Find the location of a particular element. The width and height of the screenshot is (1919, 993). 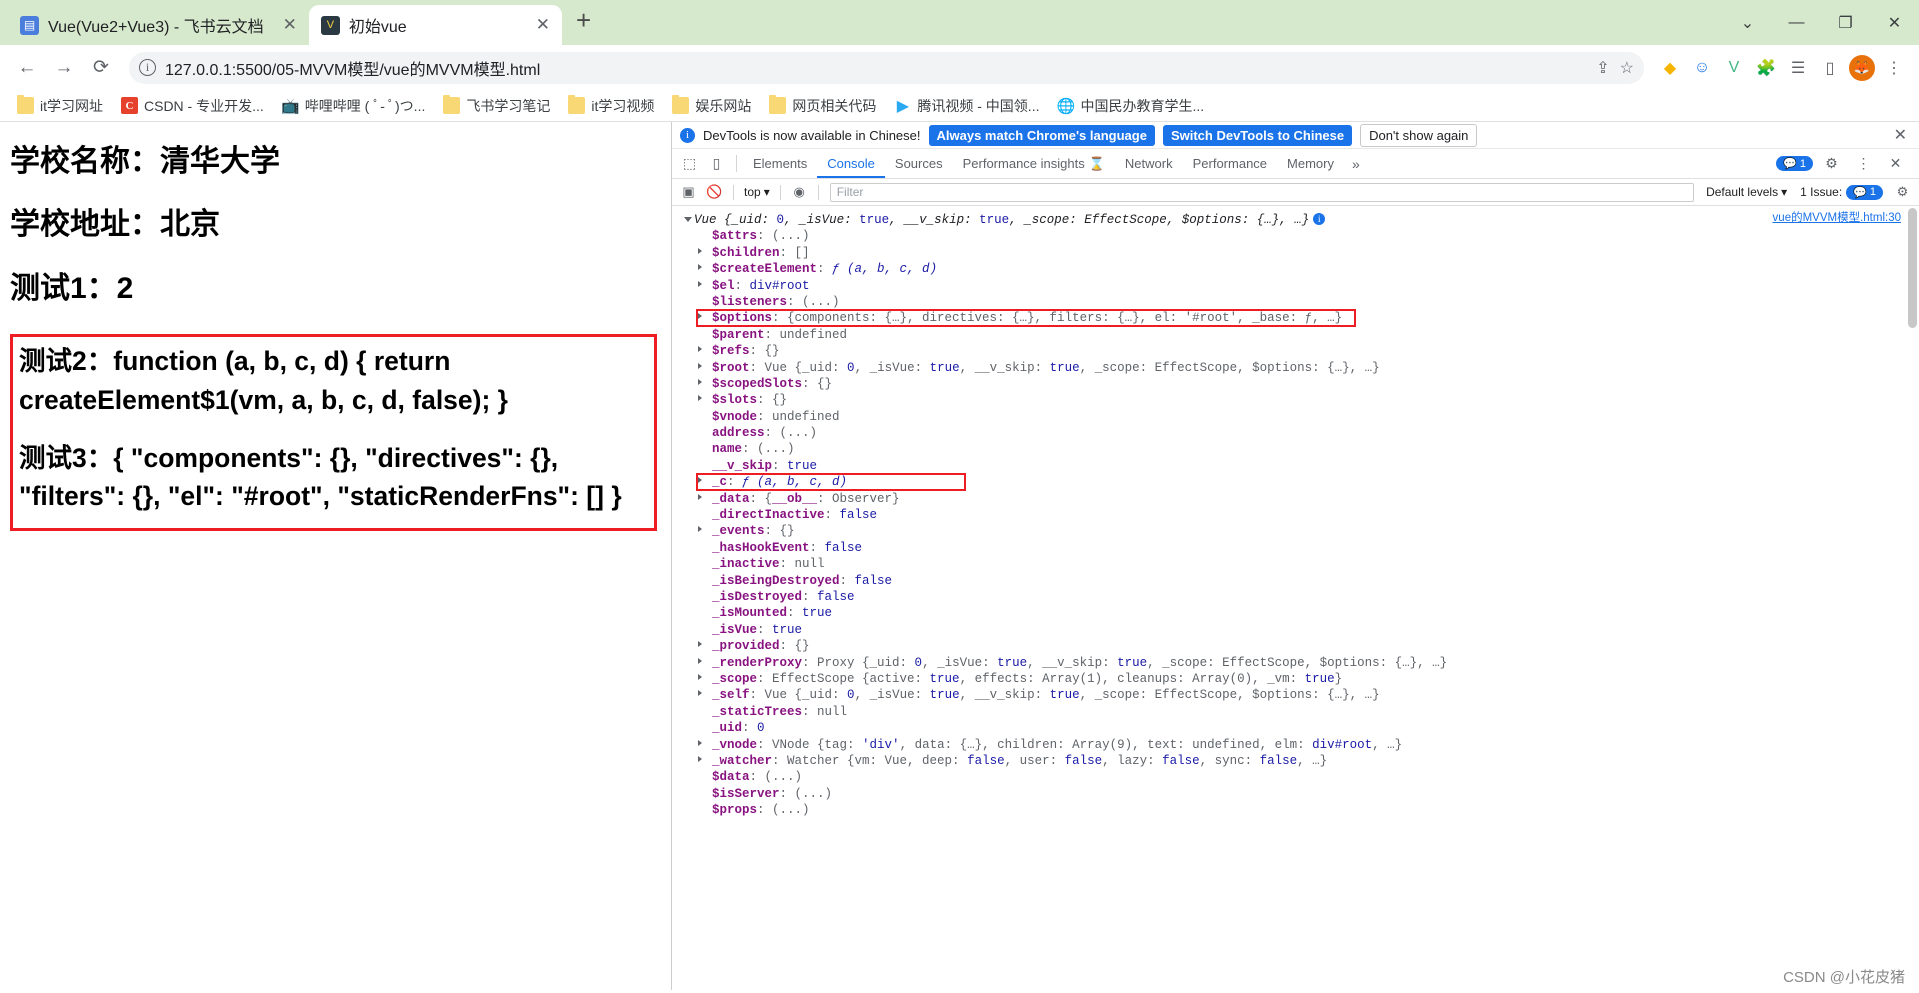

messages-badge: 💬 1 is located at coordinates (1794, 163).